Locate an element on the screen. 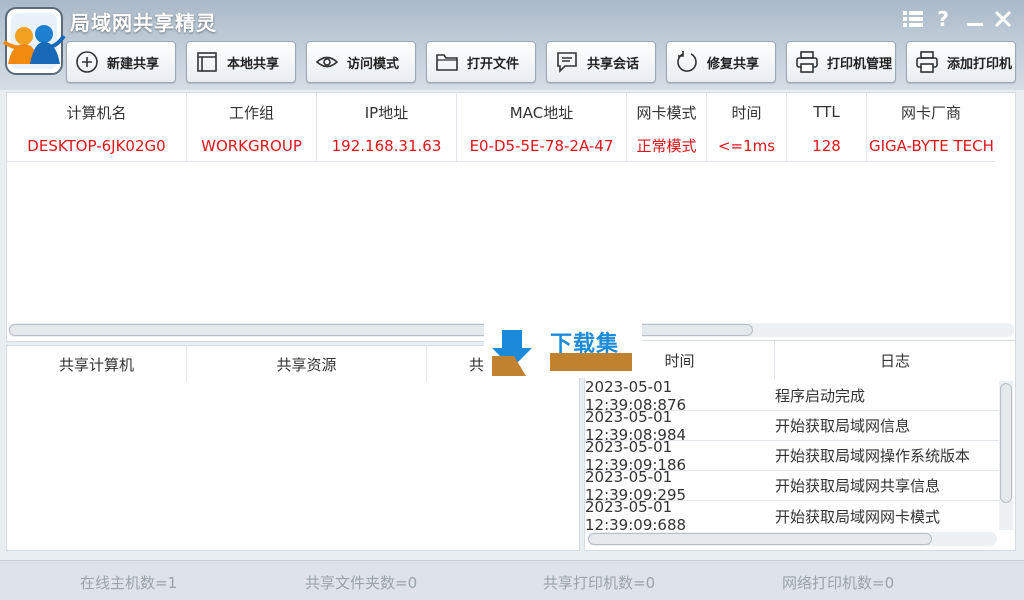 Image resolution: width=1024 pixels, height=600 pixels. download-arrow-icon is located at coordinates (512, 353).